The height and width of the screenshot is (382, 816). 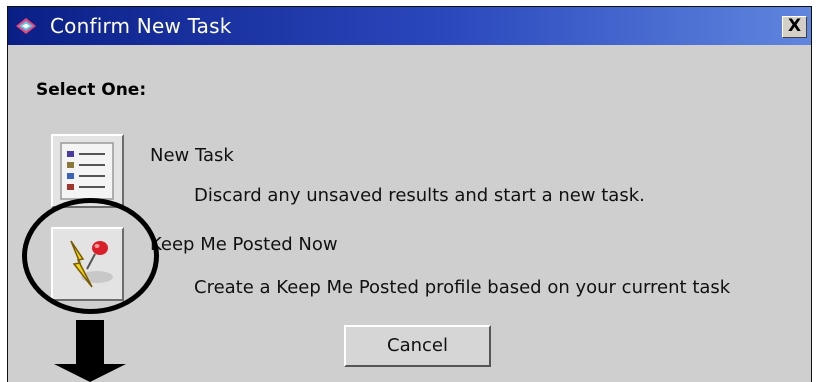 What do you see at coordinates (794, 27) in the screenshot?
I see `close-button: X` at bounding box center [794, 27].